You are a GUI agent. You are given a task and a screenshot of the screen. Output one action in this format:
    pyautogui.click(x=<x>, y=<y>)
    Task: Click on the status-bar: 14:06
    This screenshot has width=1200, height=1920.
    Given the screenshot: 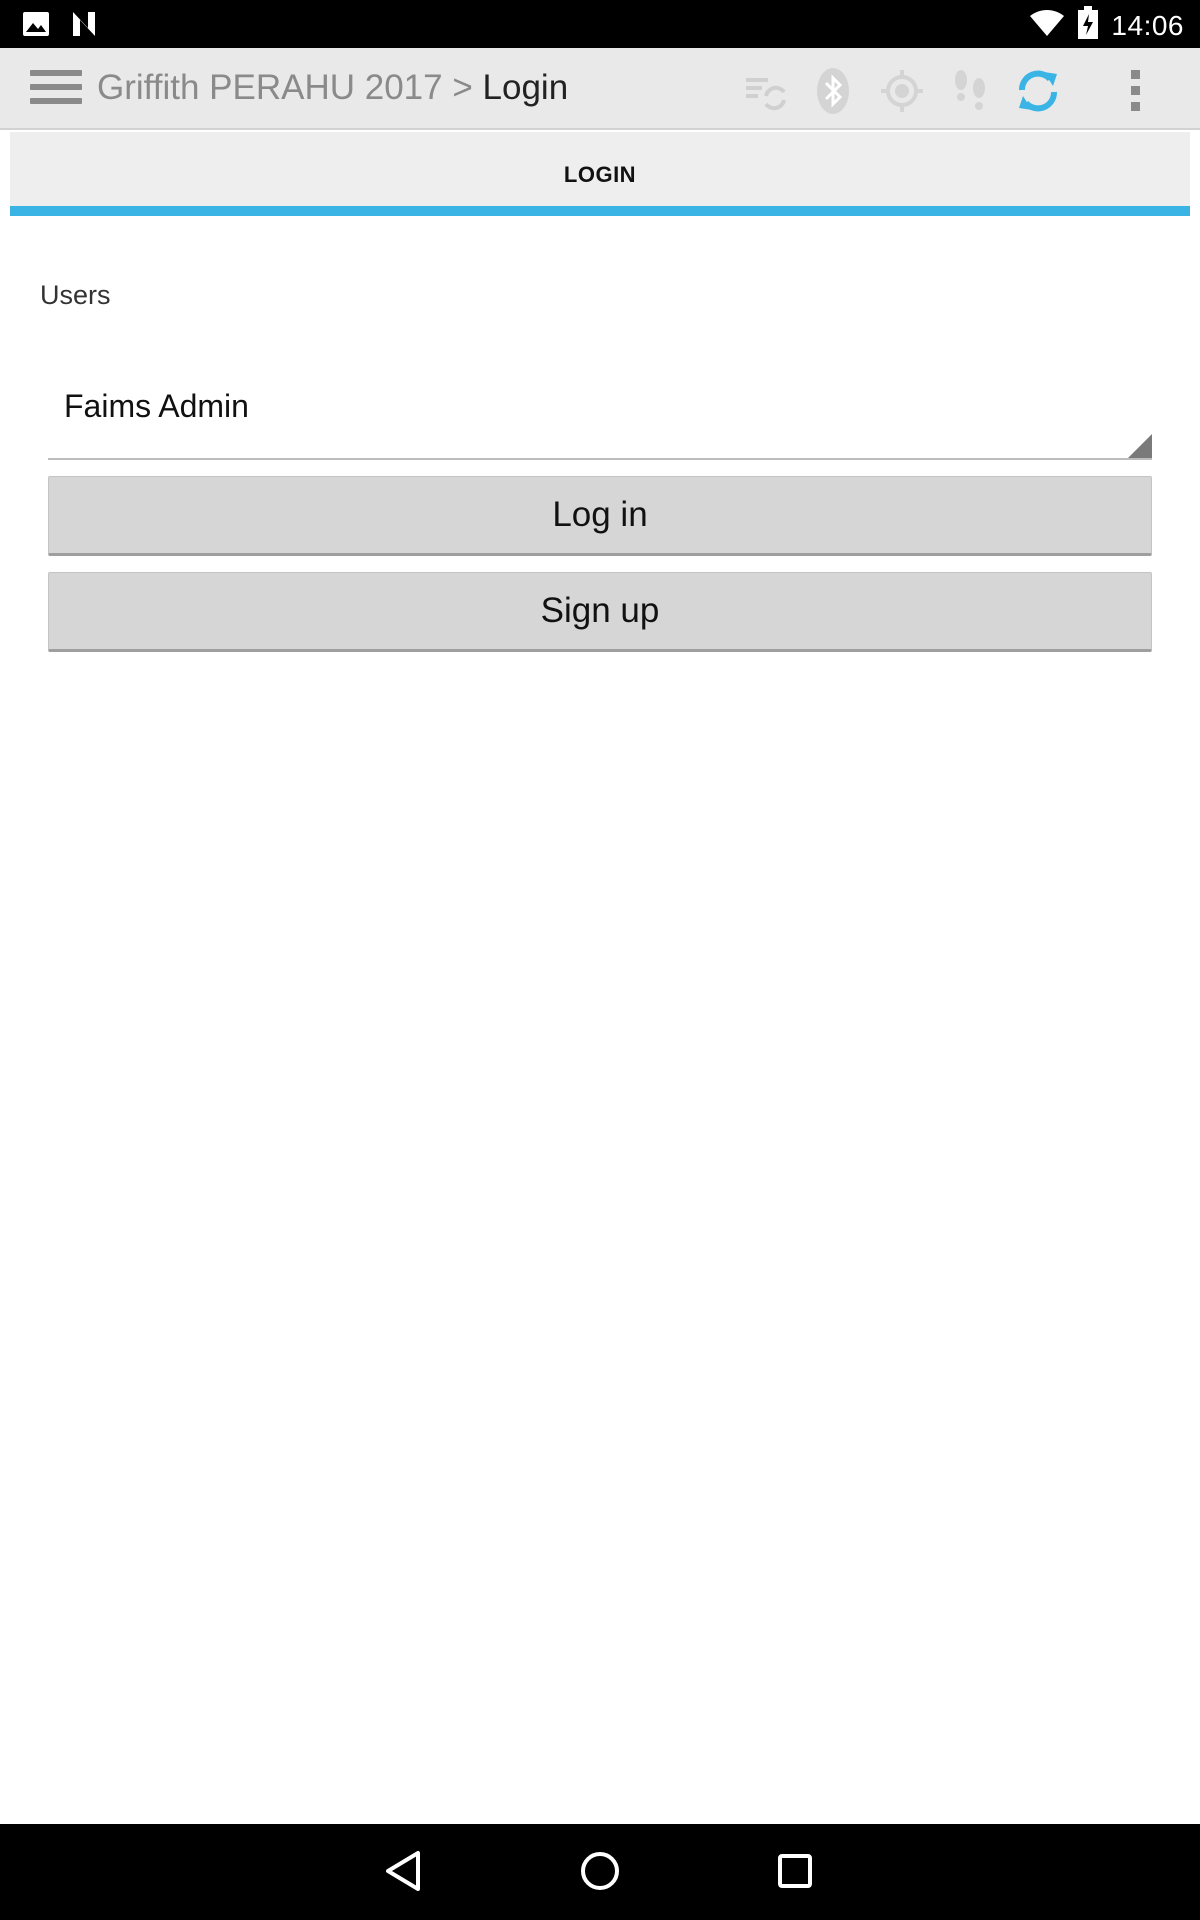 What is the action you would take?
    pyautogui.click(x=600, y=24)
    